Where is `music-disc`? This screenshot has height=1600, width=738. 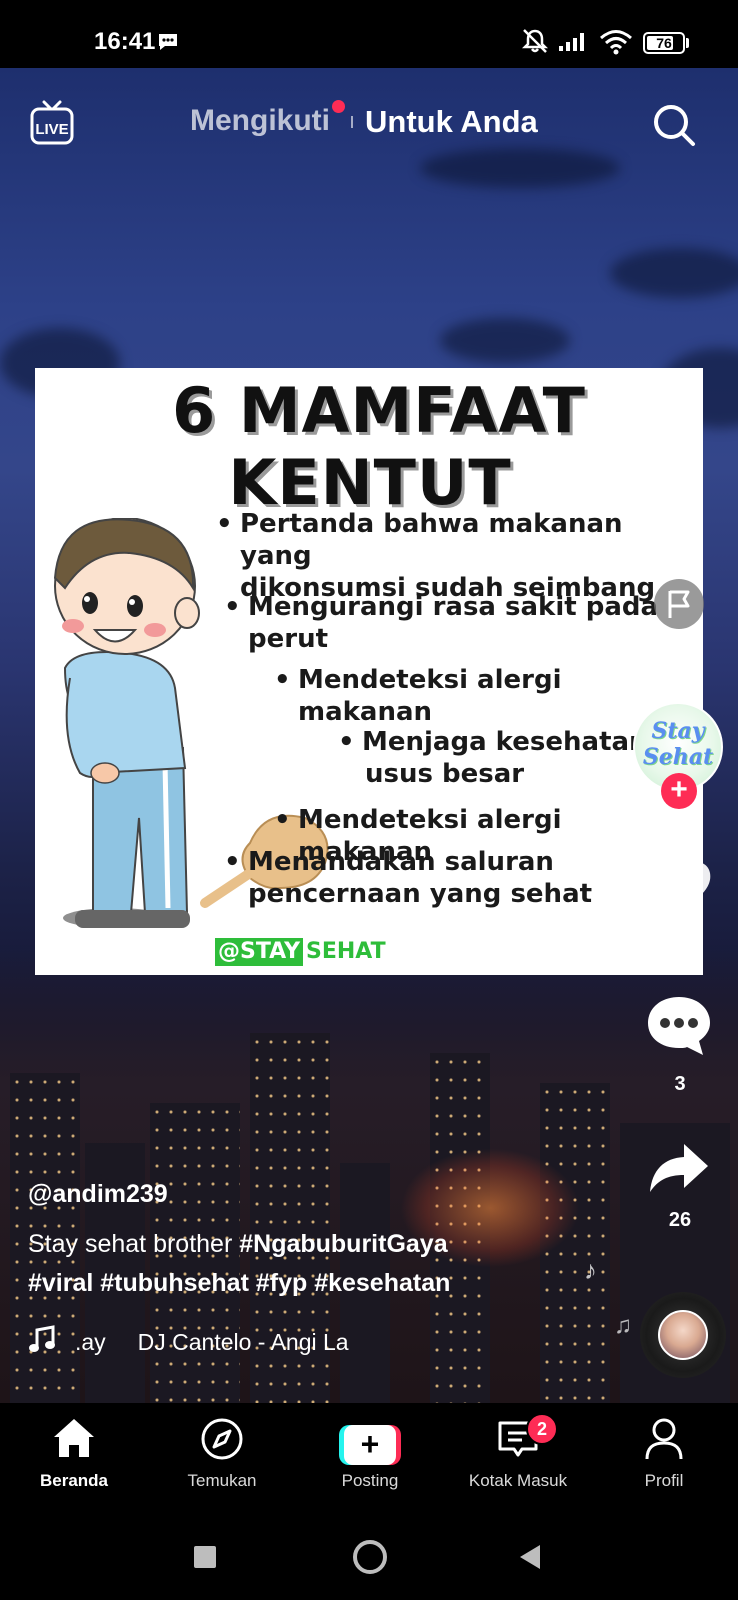
music-disc is located at coordinates (683, 1335).